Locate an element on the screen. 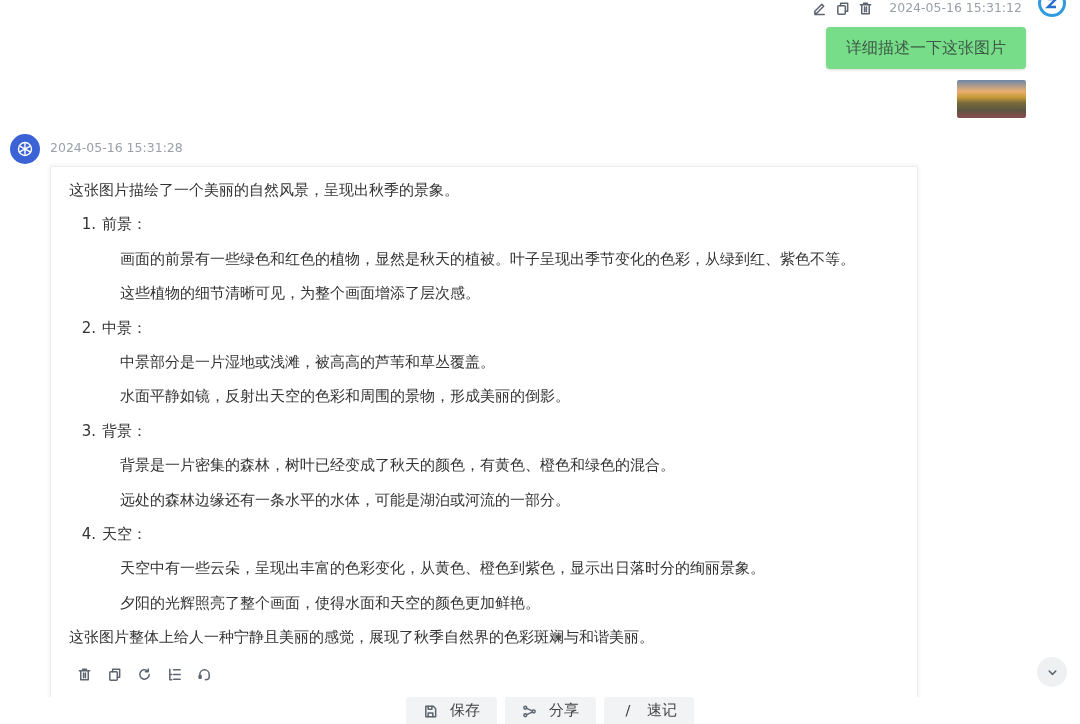  list-title: 前景： is located at coordinates (124, 224).